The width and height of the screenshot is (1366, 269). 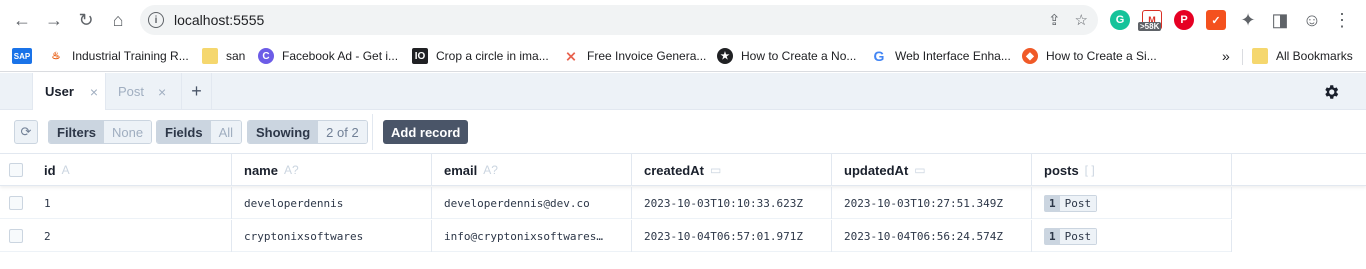 I want to click on cell-id: 2, so click(x=132, y=236).